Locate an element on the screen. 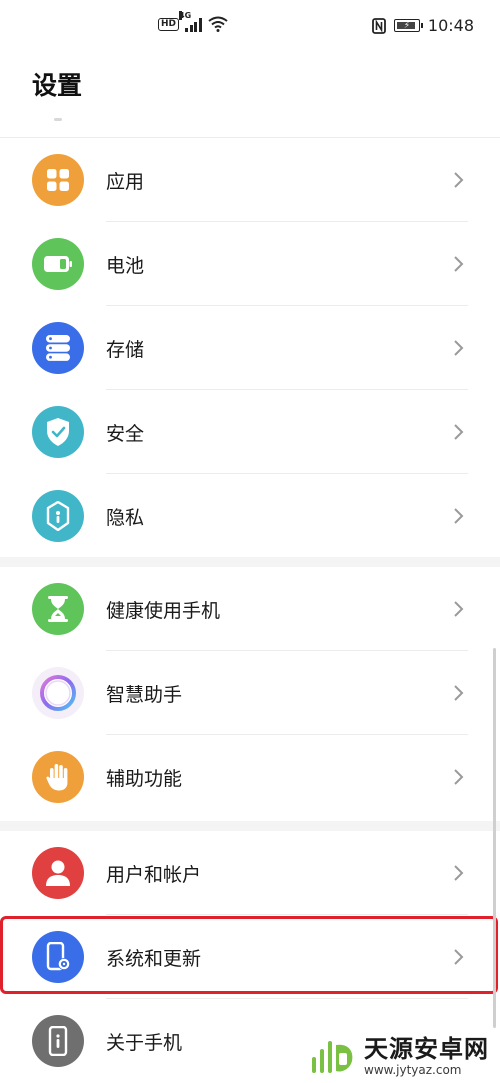 This screenshot has height=1083, width=500. clock: 10:48 is located at coordinates (450, 25).